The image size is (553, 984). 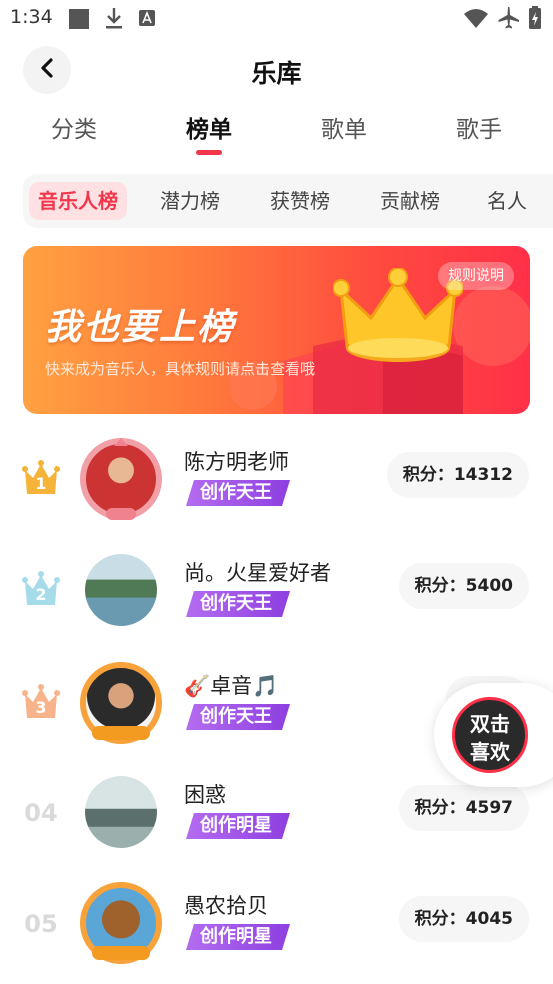 I want to click on ranking-row-5: 05 愚农拾贝 创作明星 积分：4045, so click(x=276, y=929).